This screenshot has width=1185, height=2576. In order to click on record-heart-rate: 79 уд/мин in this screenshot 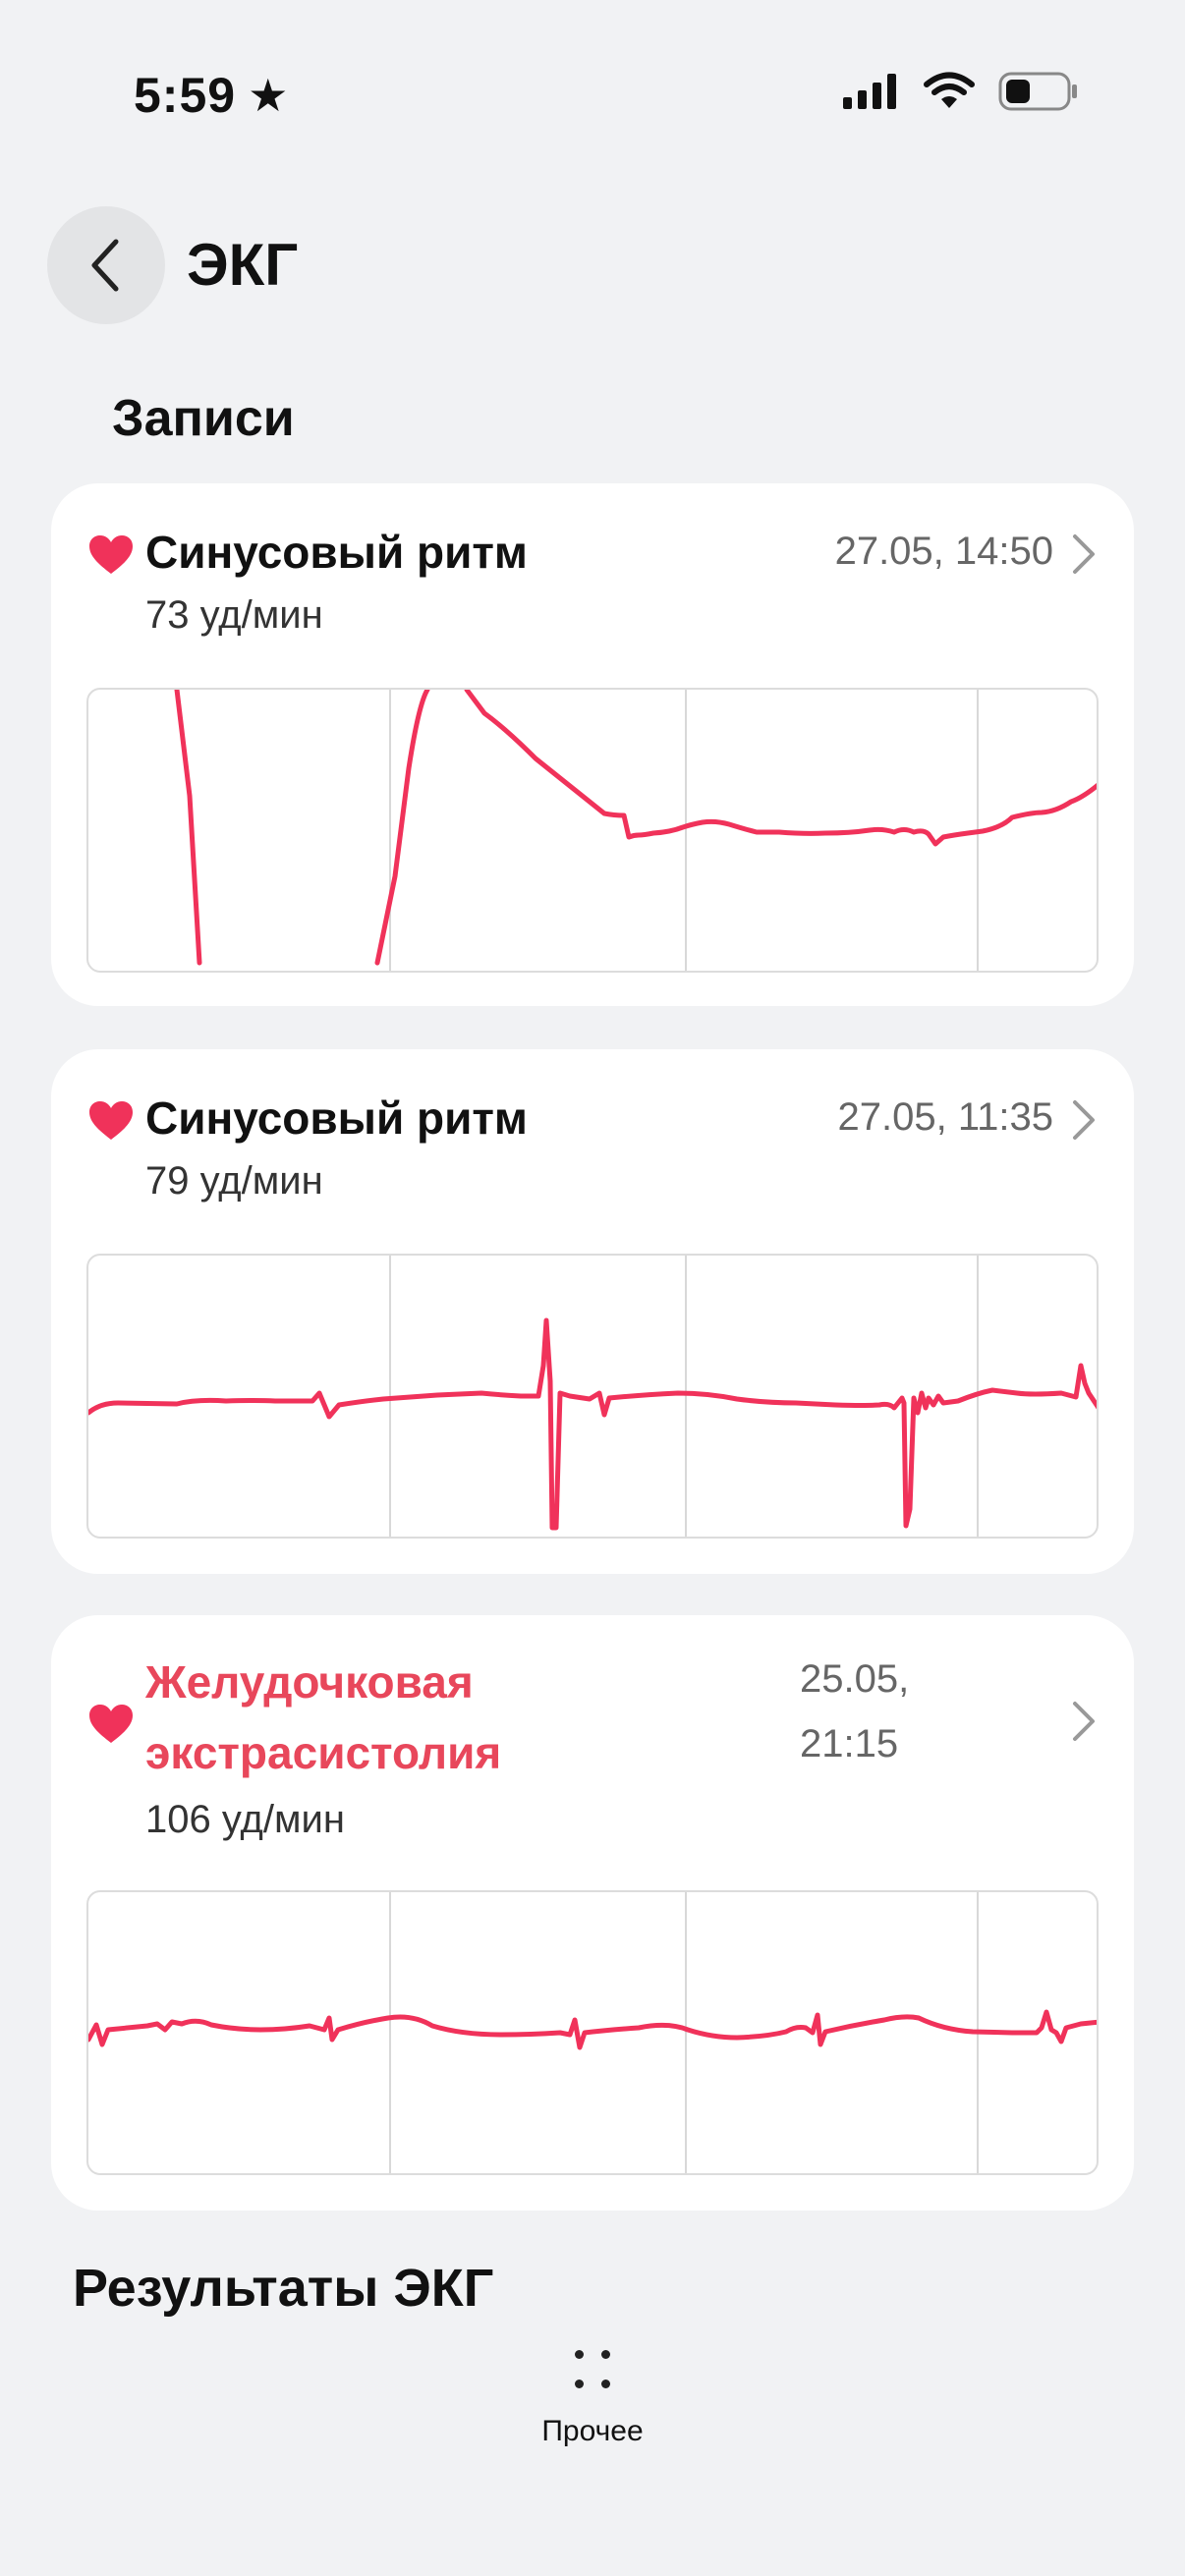, I will do `click(234, 1181)`.